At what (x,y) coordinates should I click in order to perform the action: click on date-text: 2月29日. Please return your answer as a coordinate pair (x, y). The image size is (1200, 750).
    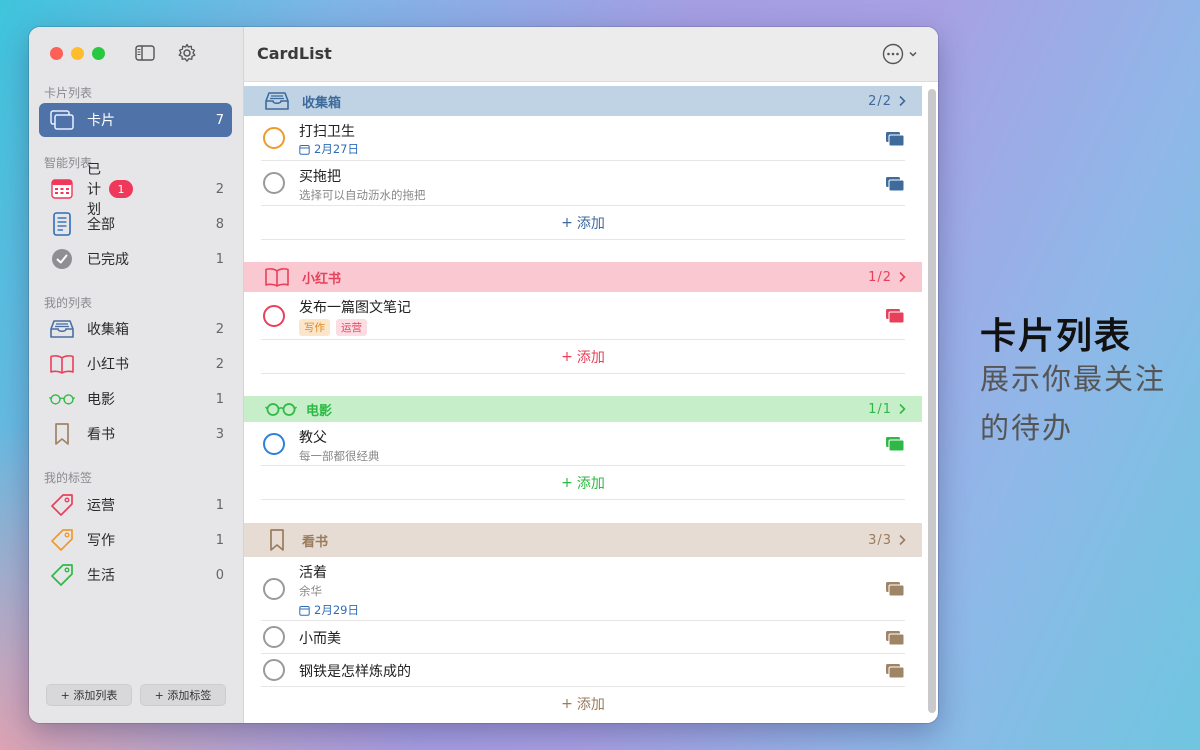
    Looking at the image, I should click on (336, 610).